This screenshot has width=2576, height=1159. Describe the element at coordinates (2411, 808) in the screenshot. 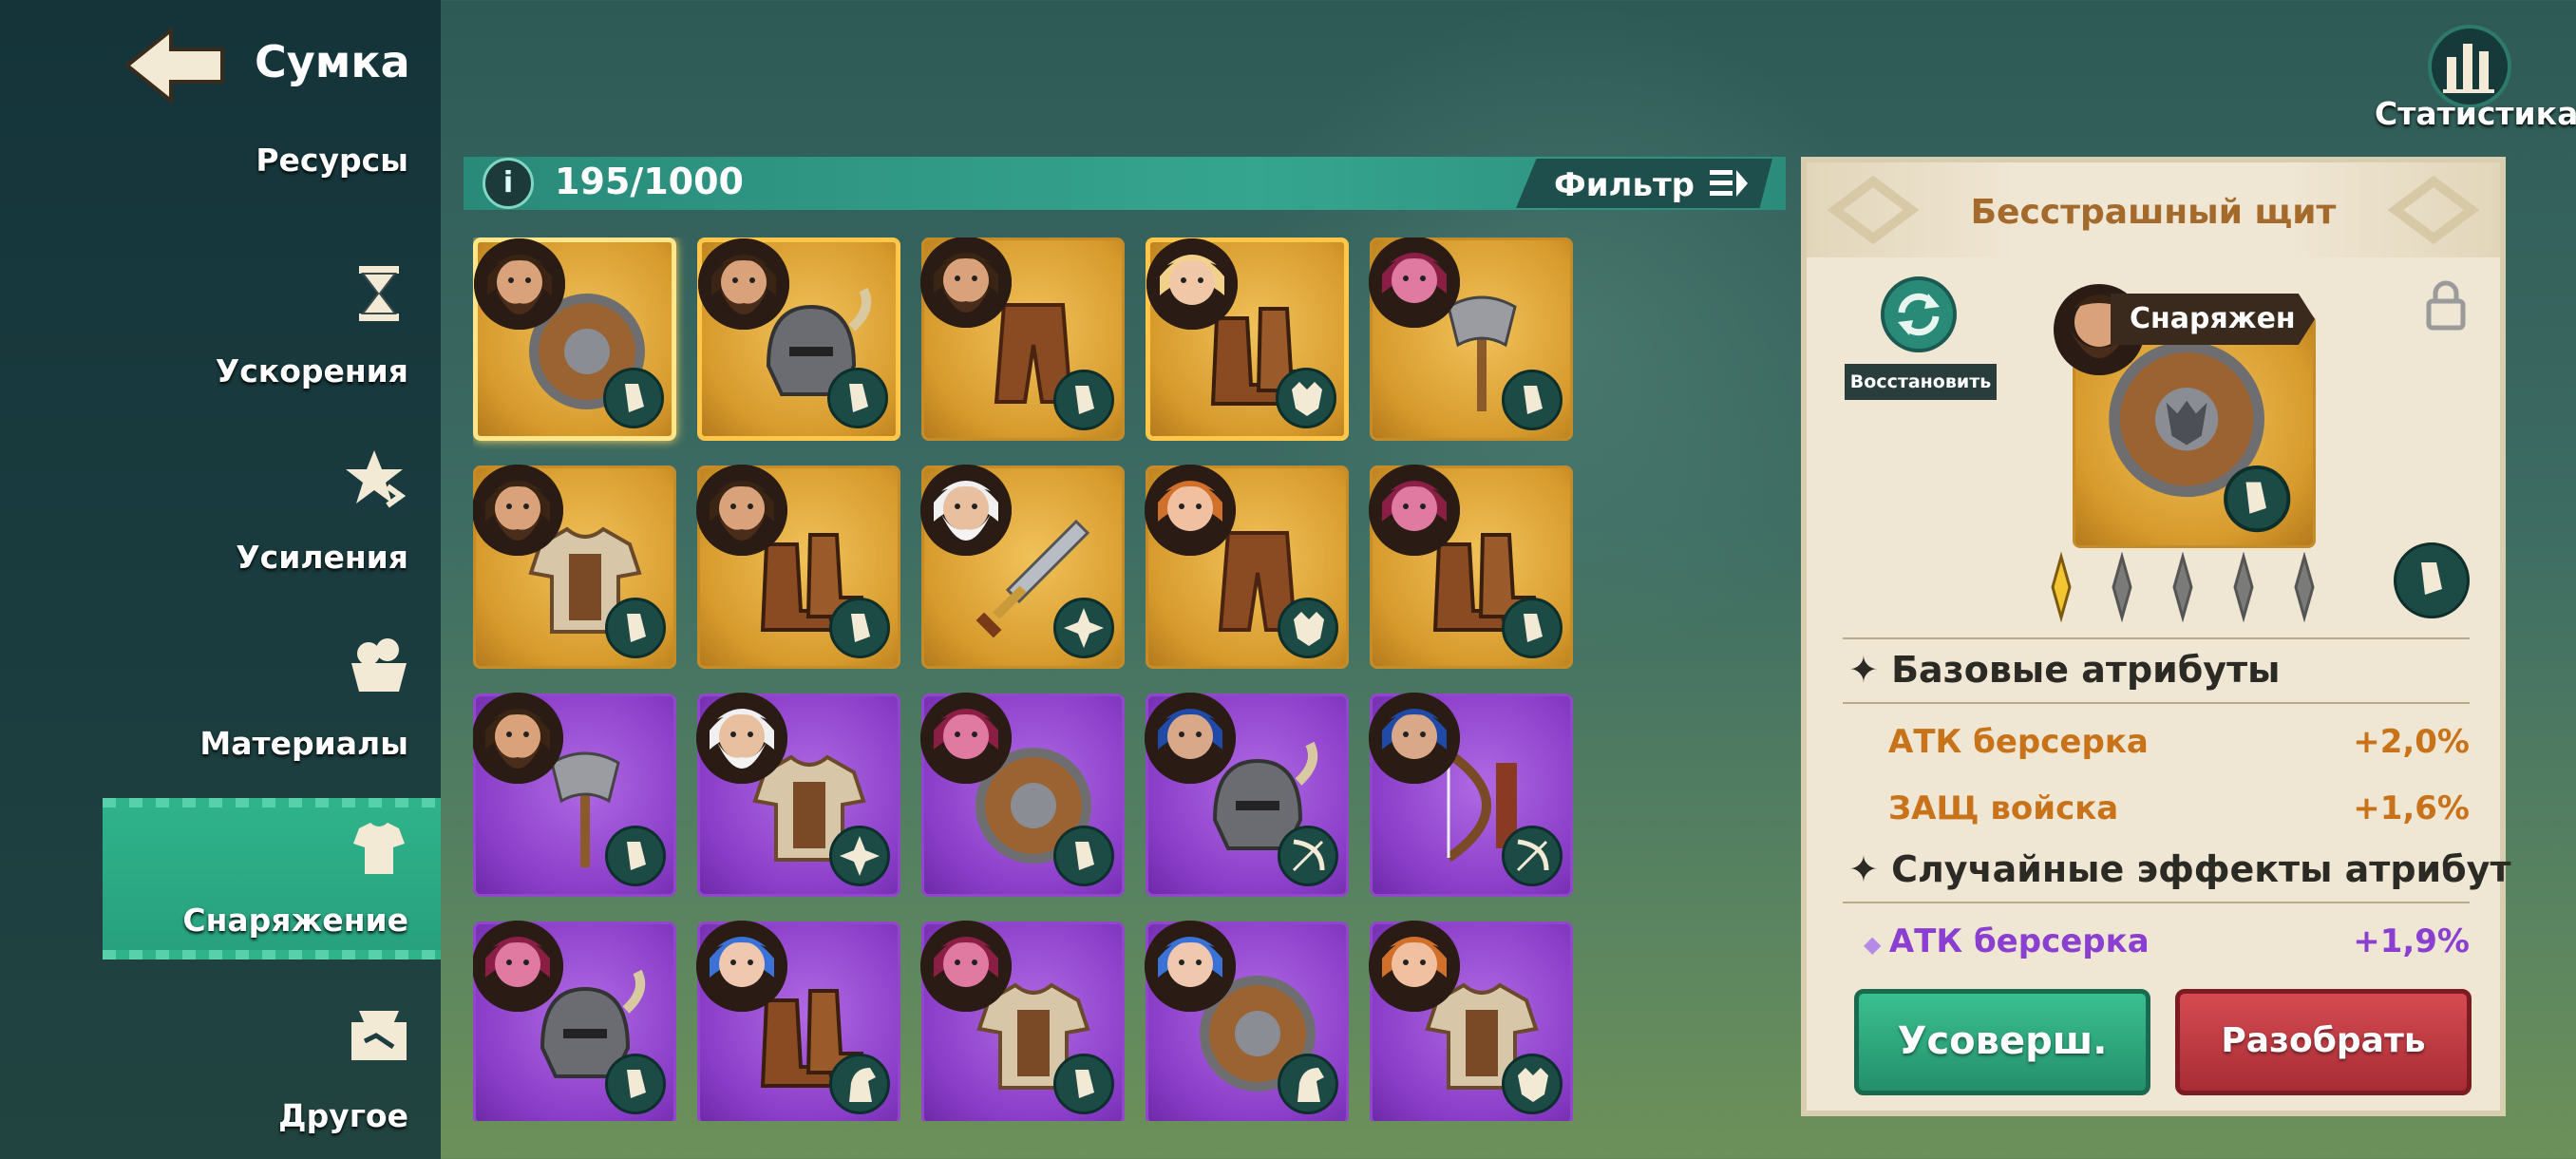

I see `attribute-value: +1,6%` at that location.